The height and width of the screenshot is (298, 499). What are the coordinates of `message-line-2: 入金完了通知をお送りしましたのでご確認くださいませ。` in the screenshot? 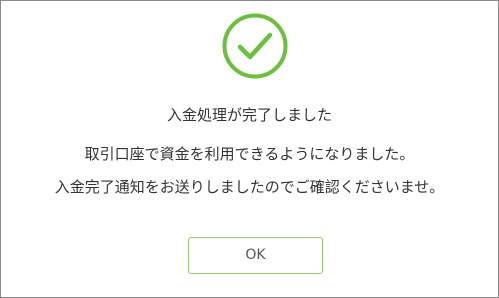 It's located at (249, 187).